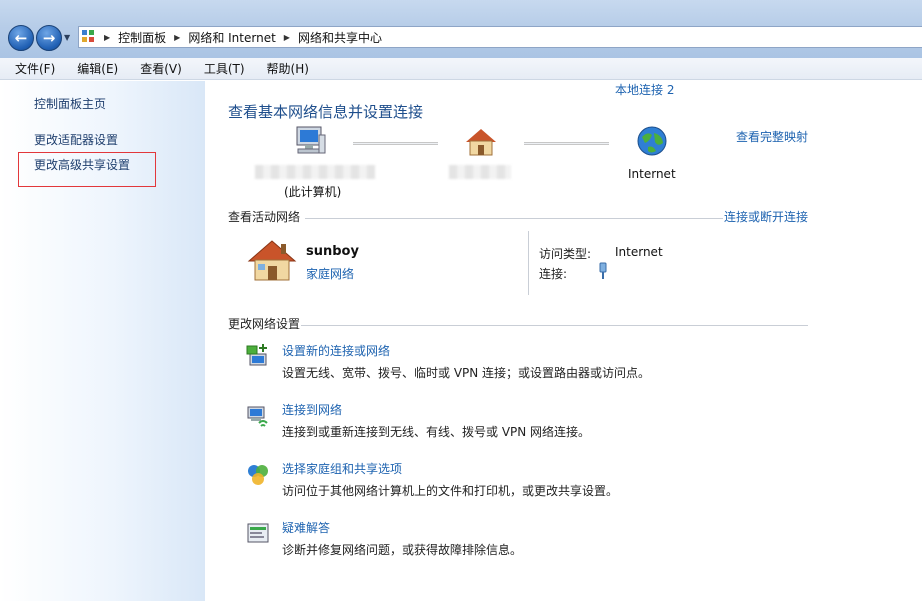  I want to click on back-button: ←, so click(21, 38).